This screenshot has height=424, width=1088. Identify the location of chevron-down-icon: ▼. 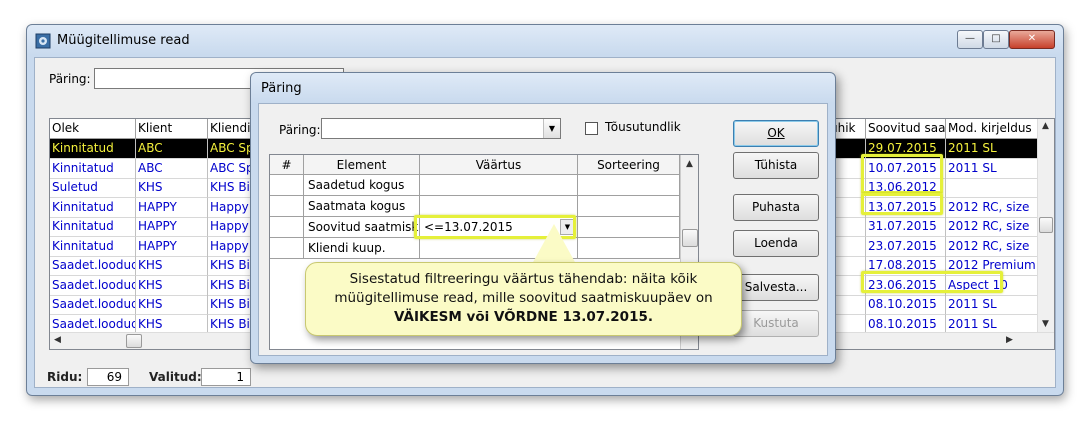
(551, 128).